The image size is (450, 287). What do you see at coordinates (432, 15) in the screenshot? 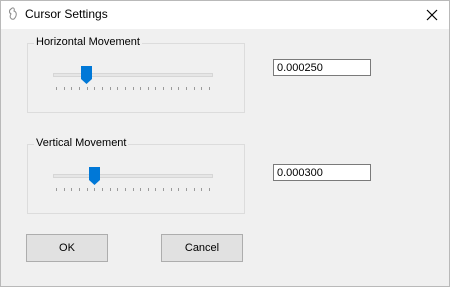
I see `close-button` at bounding box center [432, 15].